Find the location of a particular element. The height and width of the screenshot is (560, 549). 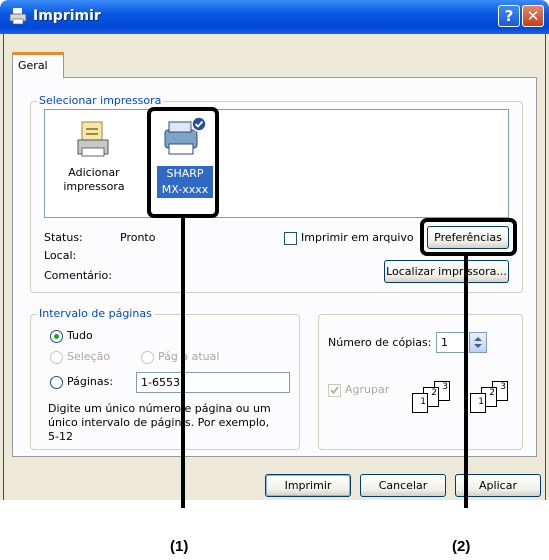

radio-all-label: Tudo is located at coordinates (80, 335).